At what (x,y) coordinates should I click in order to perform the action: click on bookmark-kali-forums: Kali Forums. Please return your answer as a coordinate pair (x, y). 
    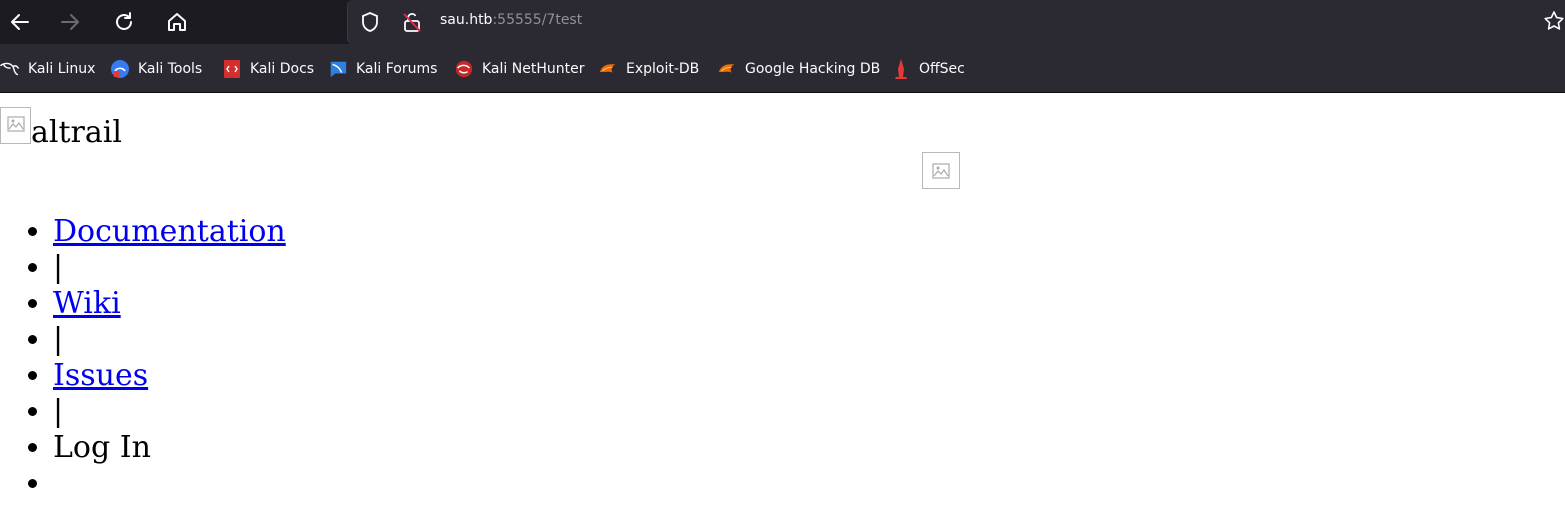
    Looking at the image, I should click on (382, 69).